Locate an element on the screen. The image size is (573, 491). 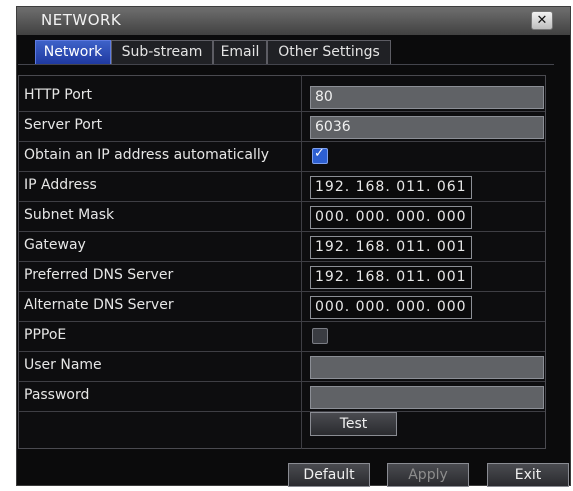
preferred-dns-label: Preferred DNS Server is located at coordinates (99, 275).